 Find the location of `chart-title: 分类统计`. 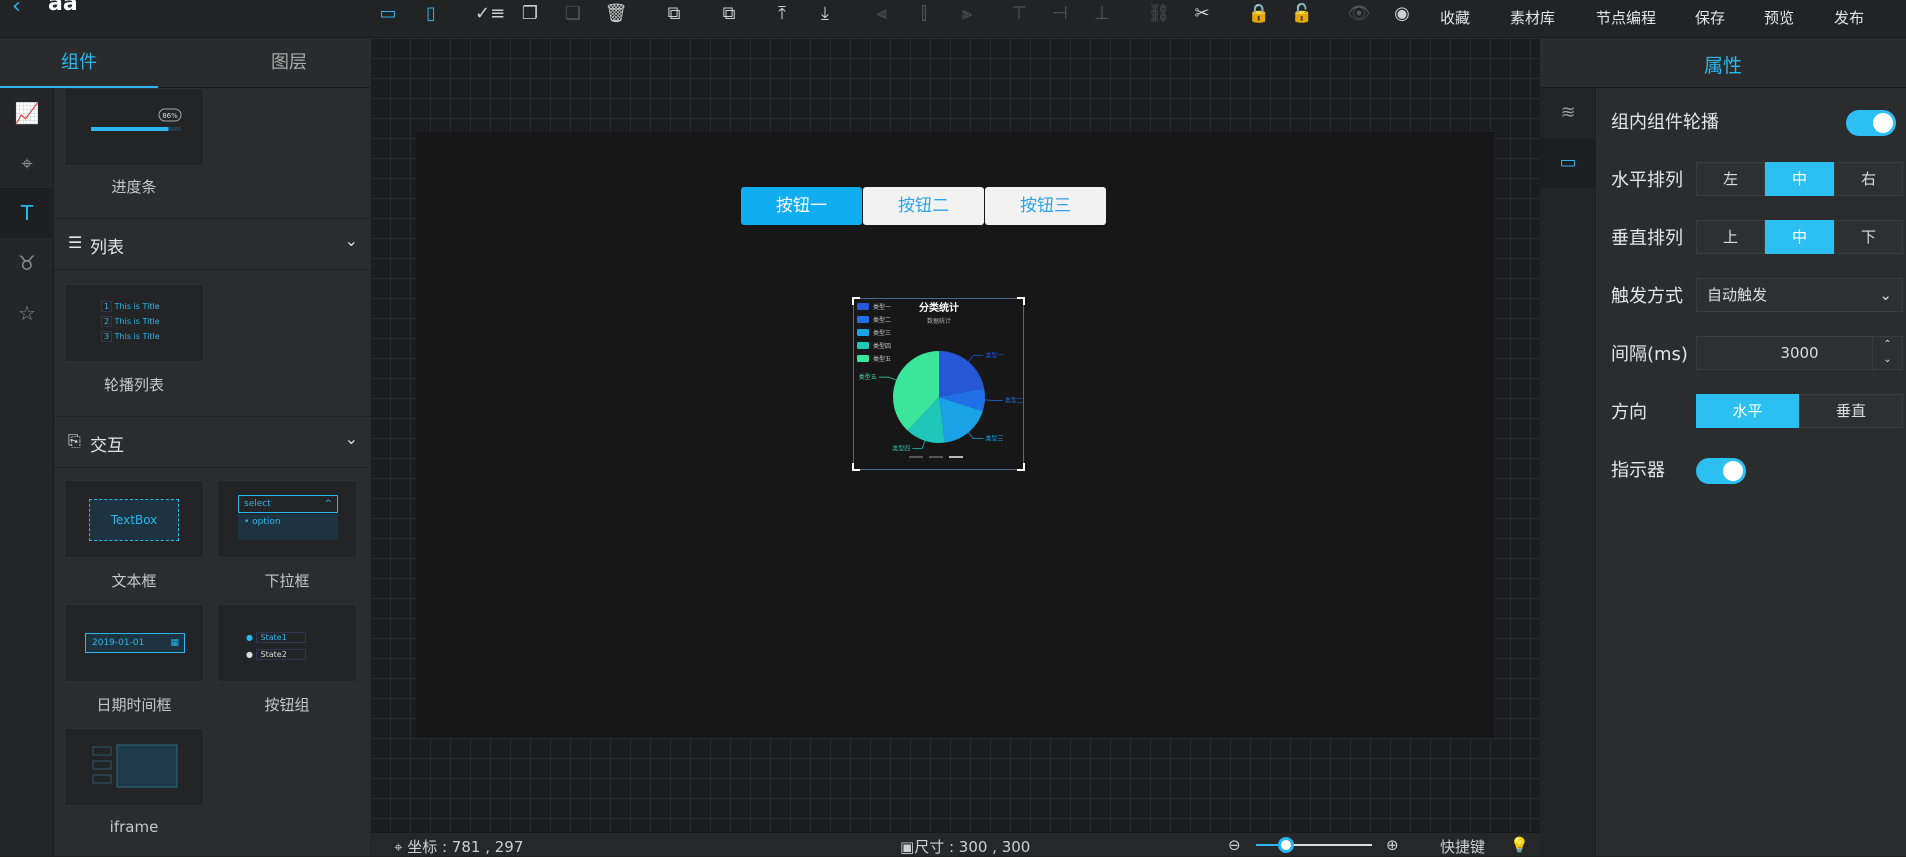

chart-title: 分类统计 is located at coordinates (939, 307).